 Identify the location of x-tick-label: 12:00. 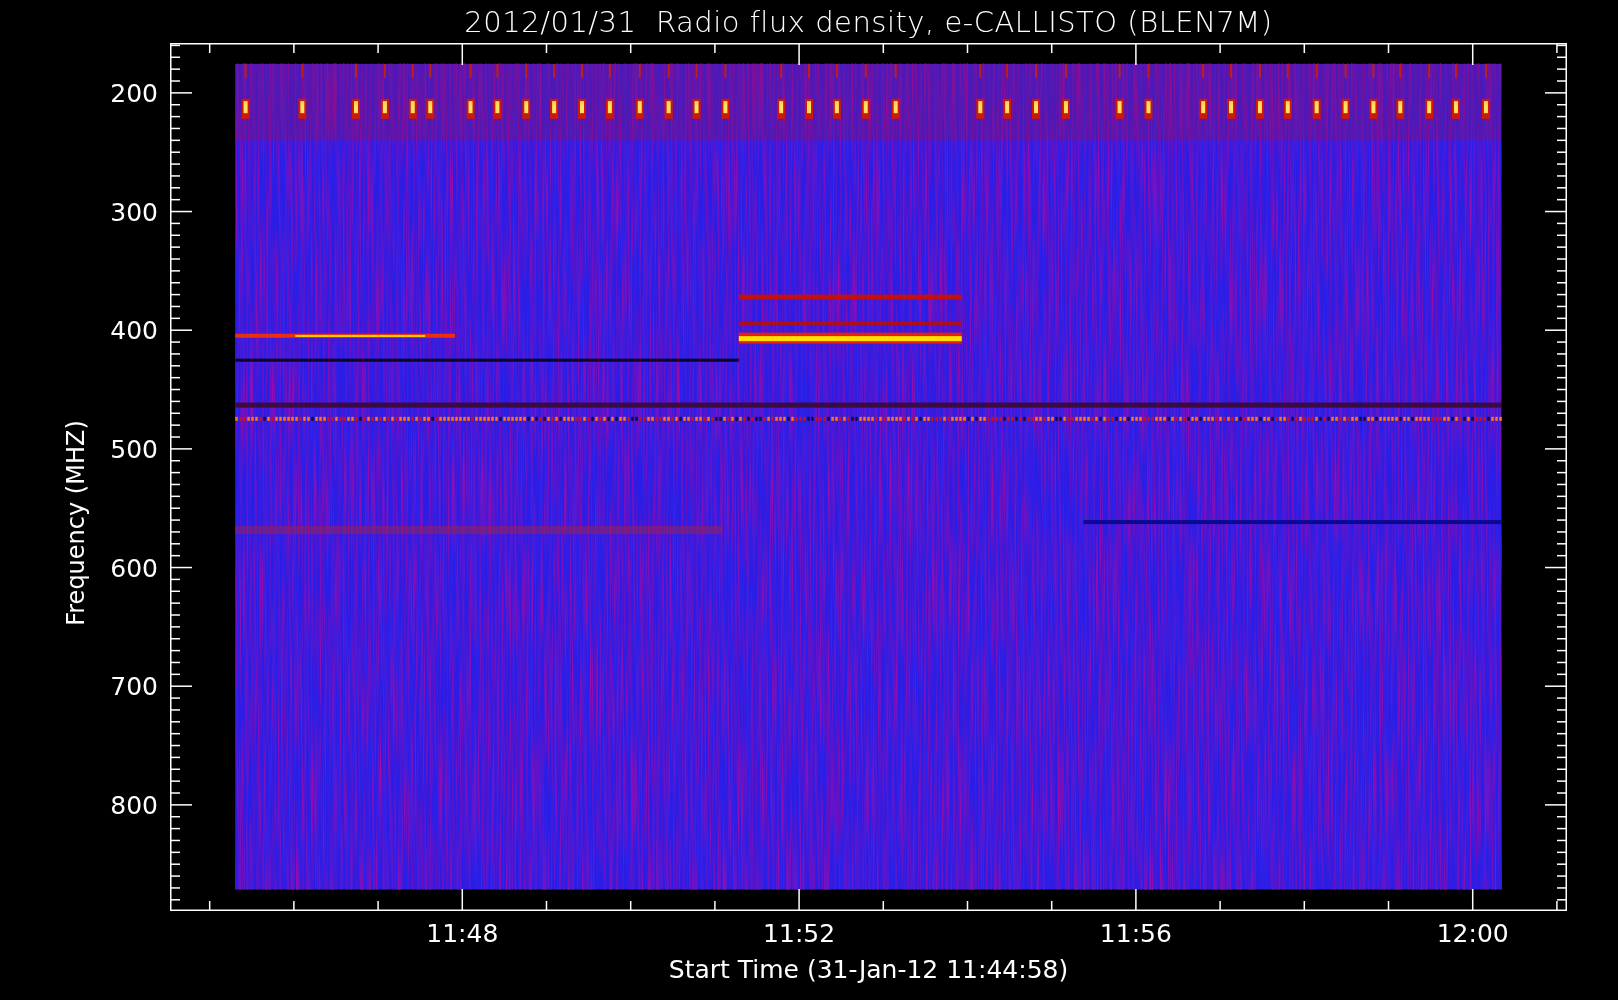
(1472, 933).